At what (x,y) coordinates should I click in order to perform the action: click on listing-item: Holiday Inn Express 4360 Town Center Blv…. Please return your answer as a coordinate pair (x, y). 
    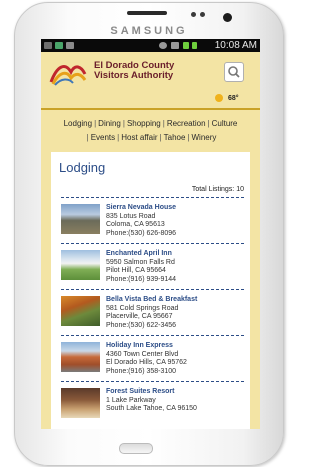
    Looking at the image, I should click on (153, 363).